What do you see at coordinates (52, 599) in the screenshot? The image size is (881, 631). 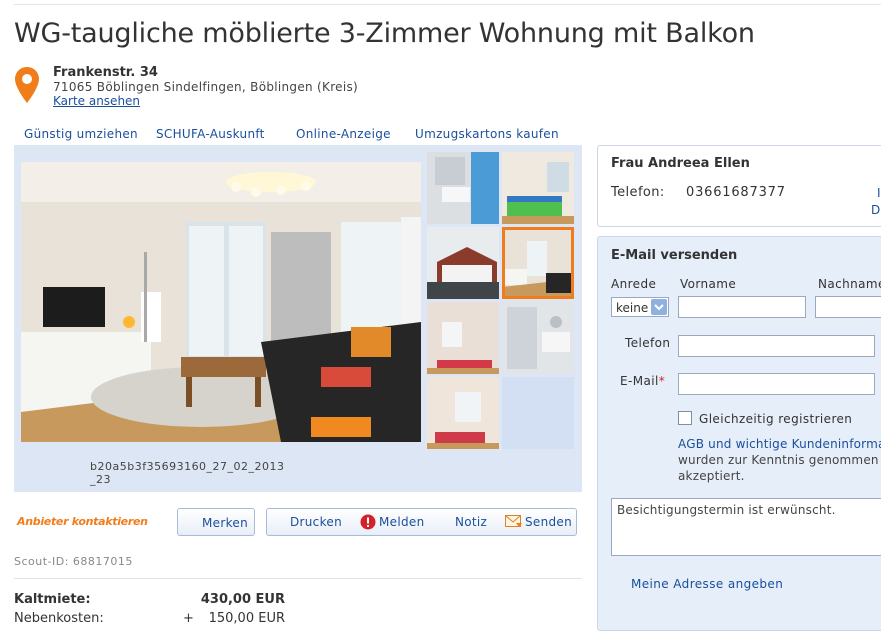 I see `price-label-kaltmiete: Kaltmiete:` at bounding box center [52, 599].